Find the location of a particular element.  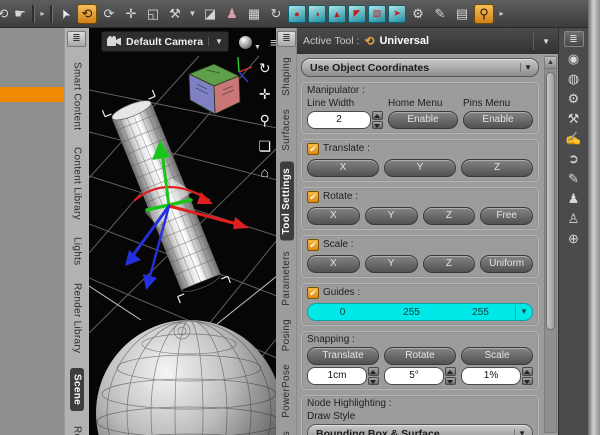

panel-scrollbar: ▲ is located at coordinates (550, 244).